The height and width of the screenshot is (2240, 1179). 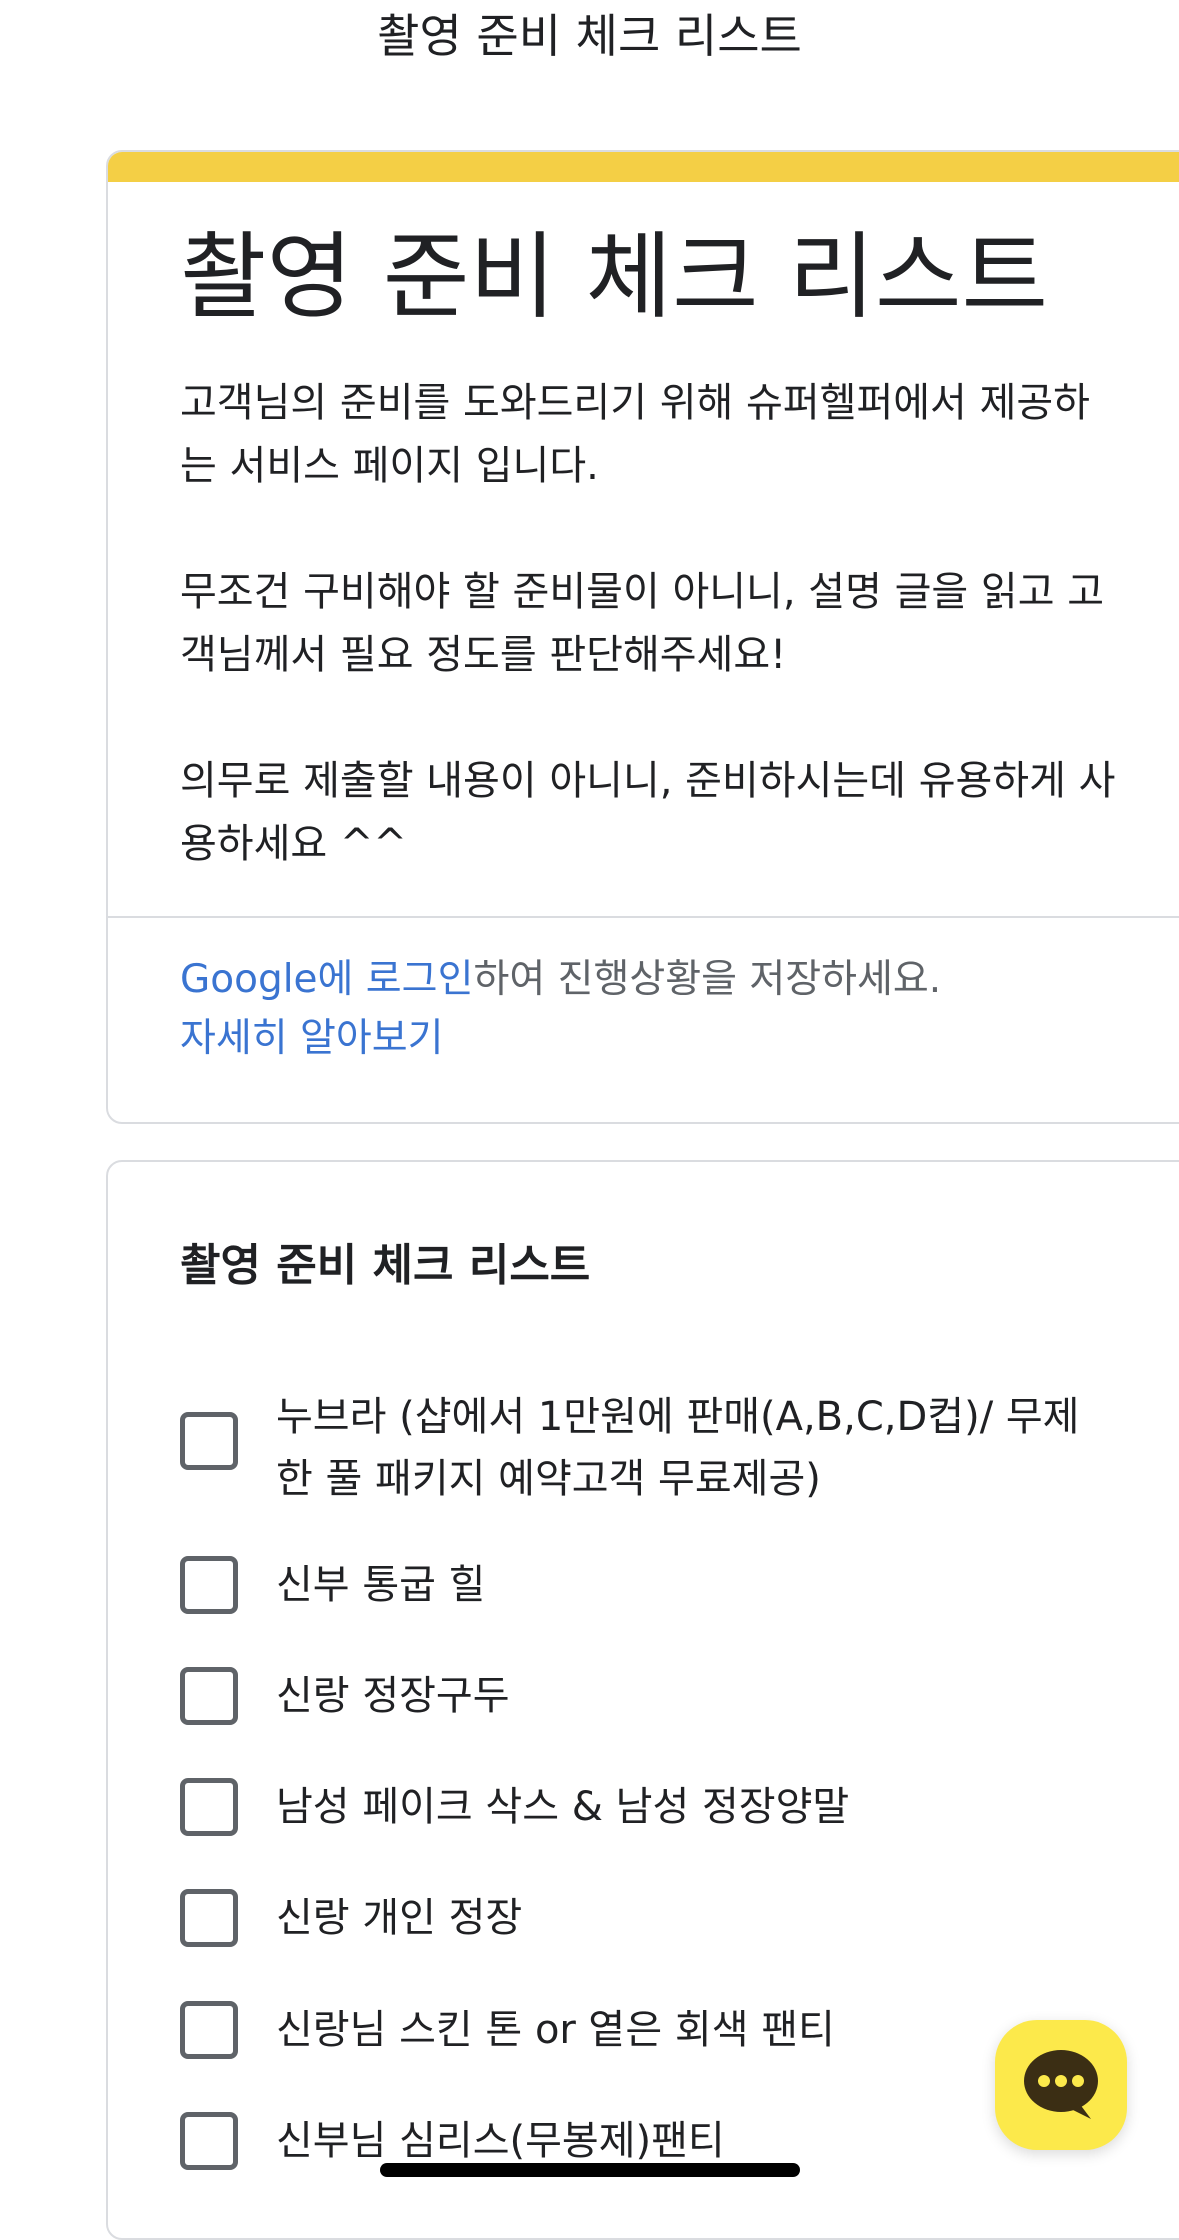 I want to click on option-label: 남성 페이크 삭스 & 남성 정장양말, so click(x=563, y=1807).